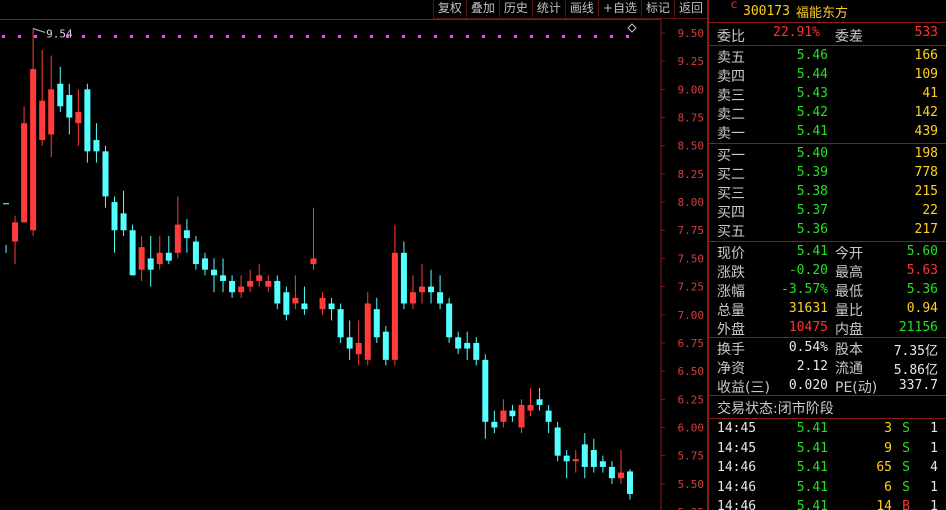 The image size is (946, 510). Describe the element at coordinates (737, 428) in the screenshot. I see `tick-time: 14:45` at that location.